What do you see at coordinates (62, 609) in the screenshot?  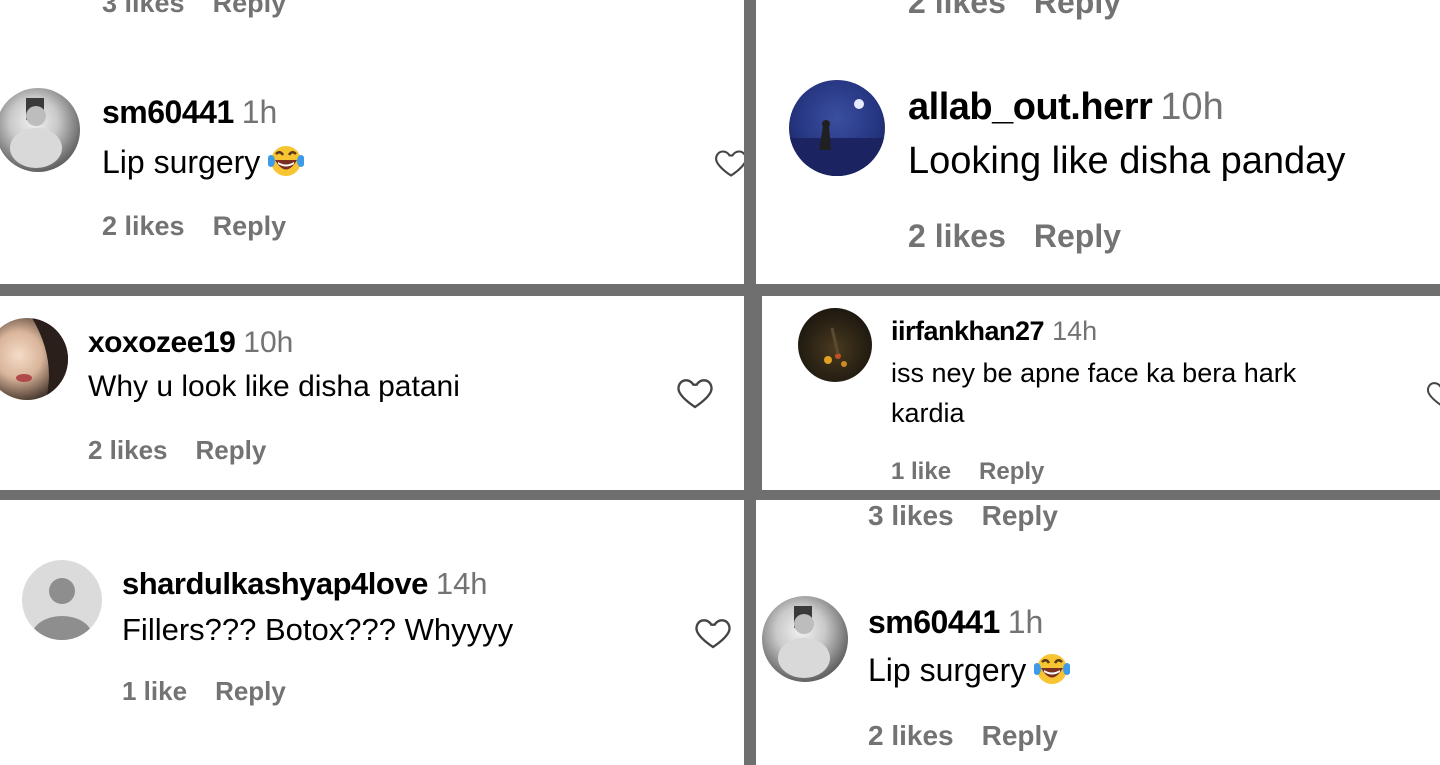 I see `user-silhouette-icon` at bounding box center [62, 609].